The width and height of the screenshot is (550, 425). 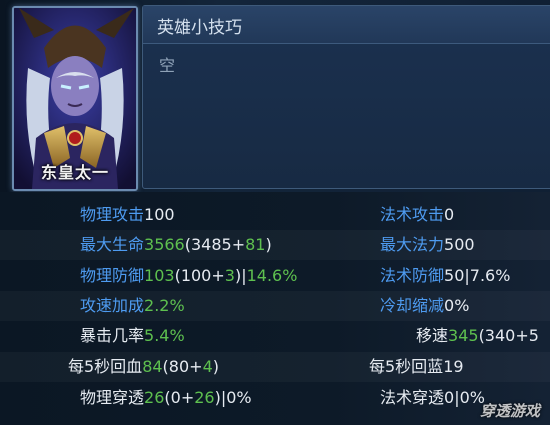 What do you see at coordinates (229, 275) in the screenshot?
I see `stat-bonus: 3` at bounding box center [229, 275].